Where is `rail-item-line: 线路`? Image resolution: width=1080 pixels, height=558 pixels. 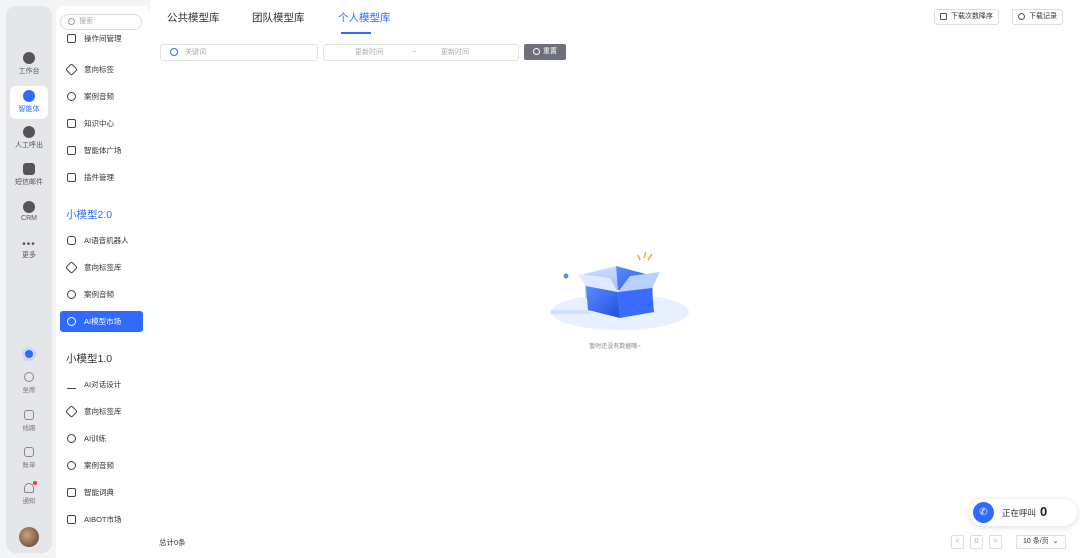 rail-item-line: 线路 is located at coordinates (29, 421).